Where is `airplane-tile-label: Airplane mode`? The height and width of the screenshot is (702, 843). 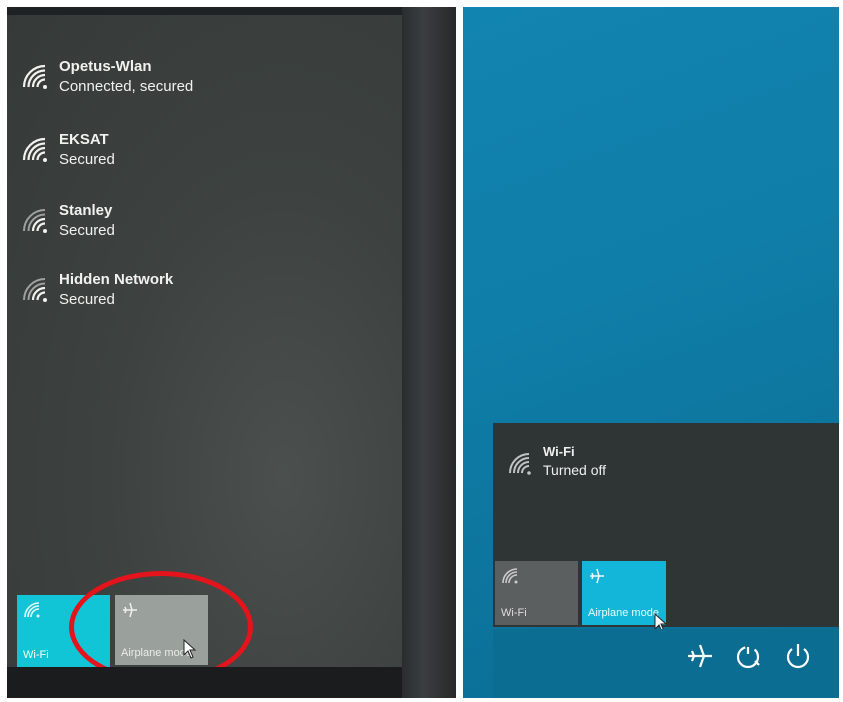
airplane-tile-label: Airplane mode is located at coordinates (623, 613).